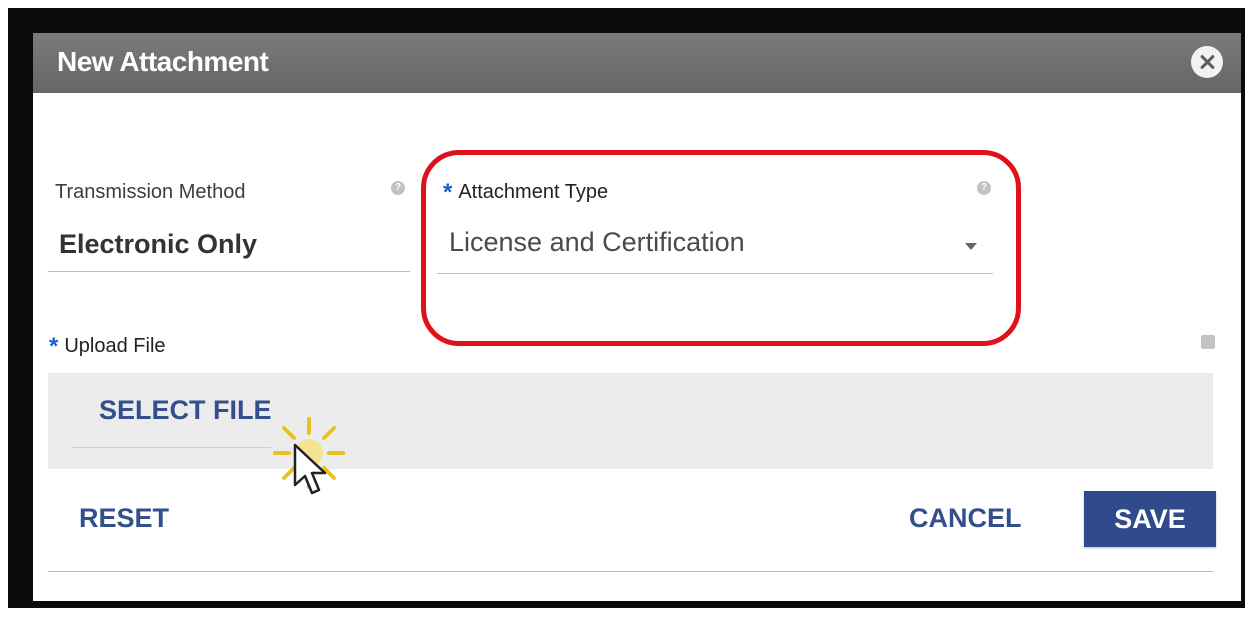 Image resolution: width=1257 pixels, height=620 pixels. Describe the element at coordinates (533, 192) in the screenshot. I see `attachment-type-label-text: Attachment Type` at that location.